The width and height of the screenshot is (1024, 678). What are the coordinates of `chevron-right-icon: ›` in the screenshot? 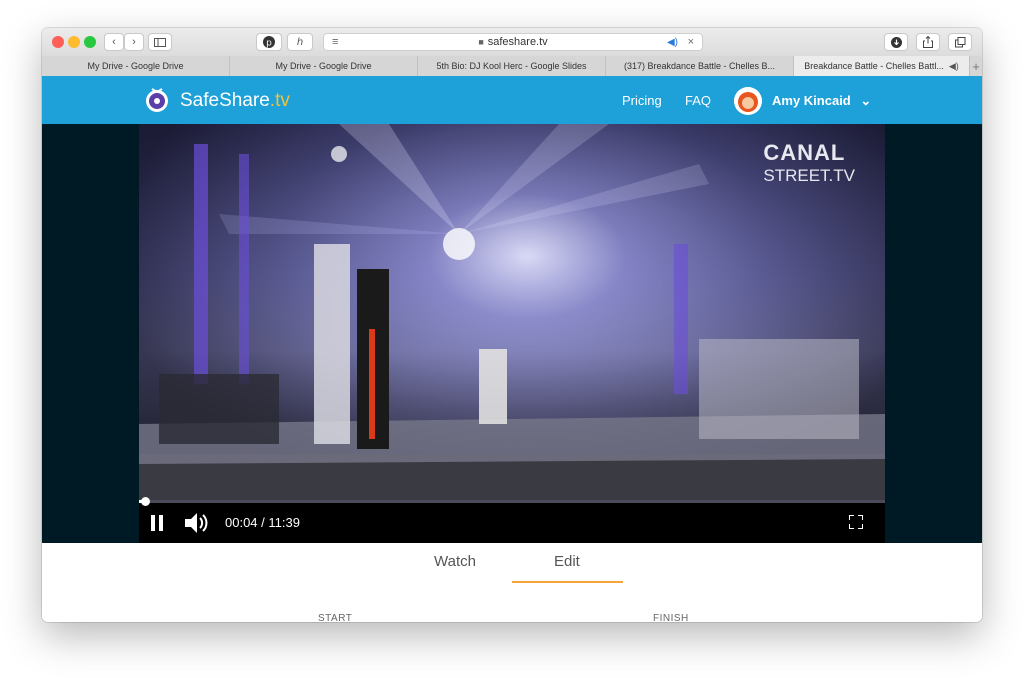 It's located at (134, 42).